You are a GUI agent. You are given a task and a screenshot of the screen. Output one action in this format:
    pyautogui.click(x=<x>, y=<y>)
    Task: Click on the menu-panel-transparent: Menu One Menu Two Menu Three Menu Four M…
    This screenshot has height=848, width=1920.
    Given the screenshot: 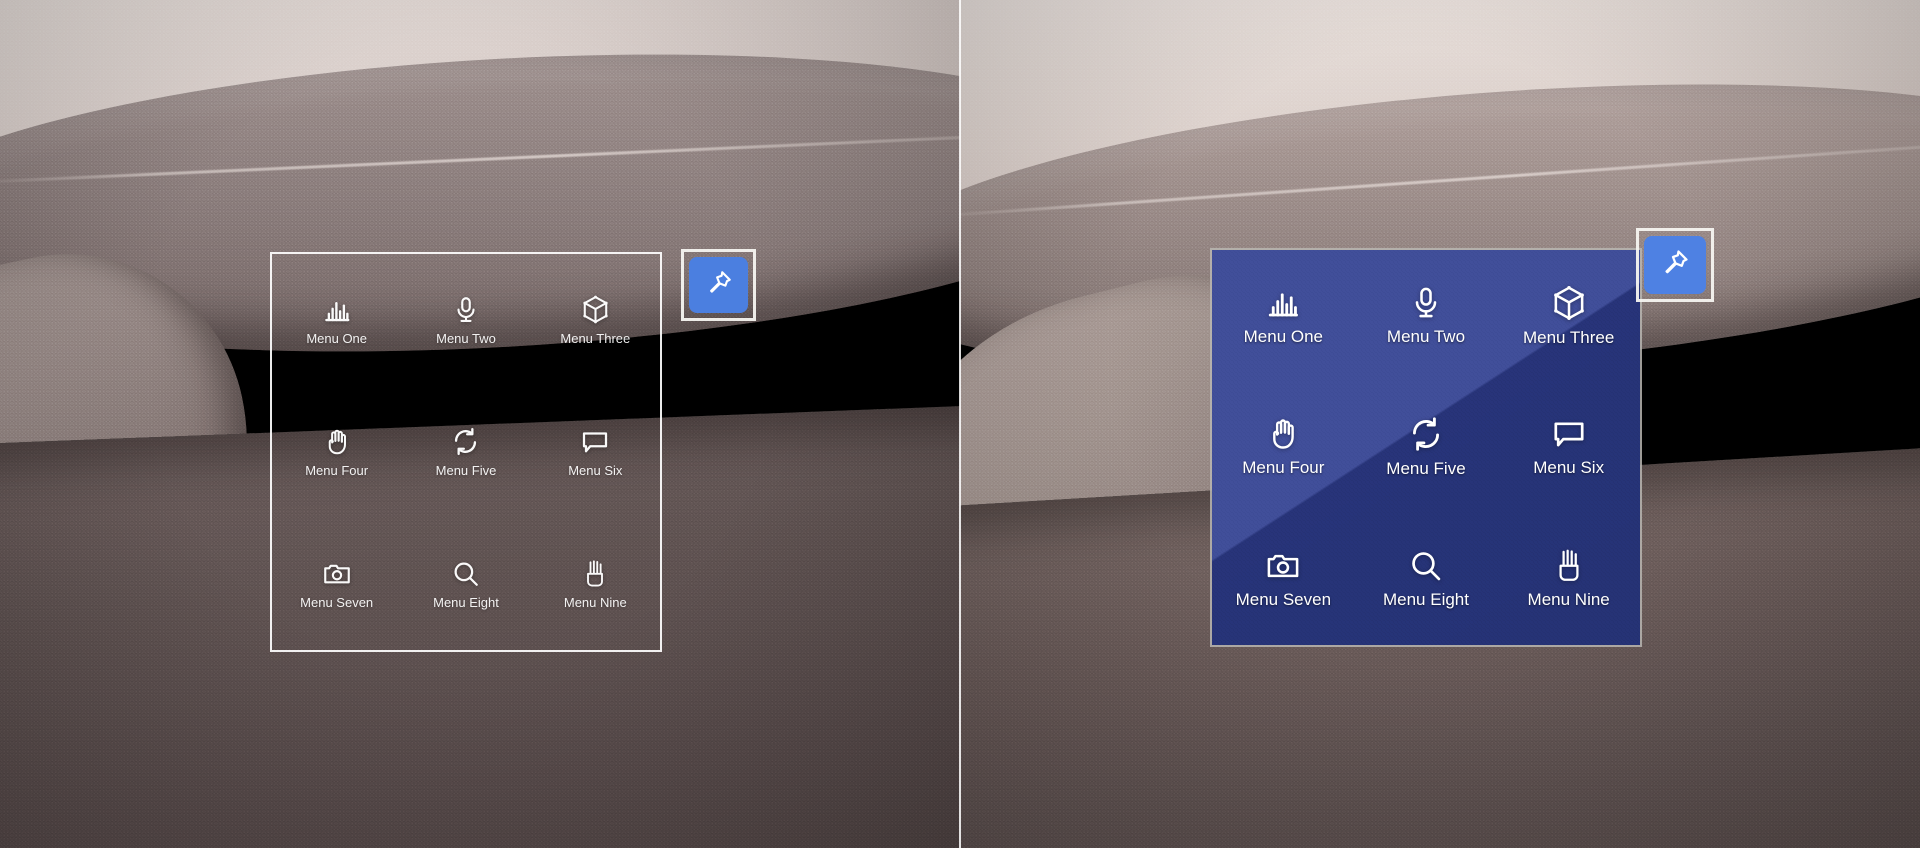 What is the action you would take?
    pyautogui.click(x=466, y=452)
    